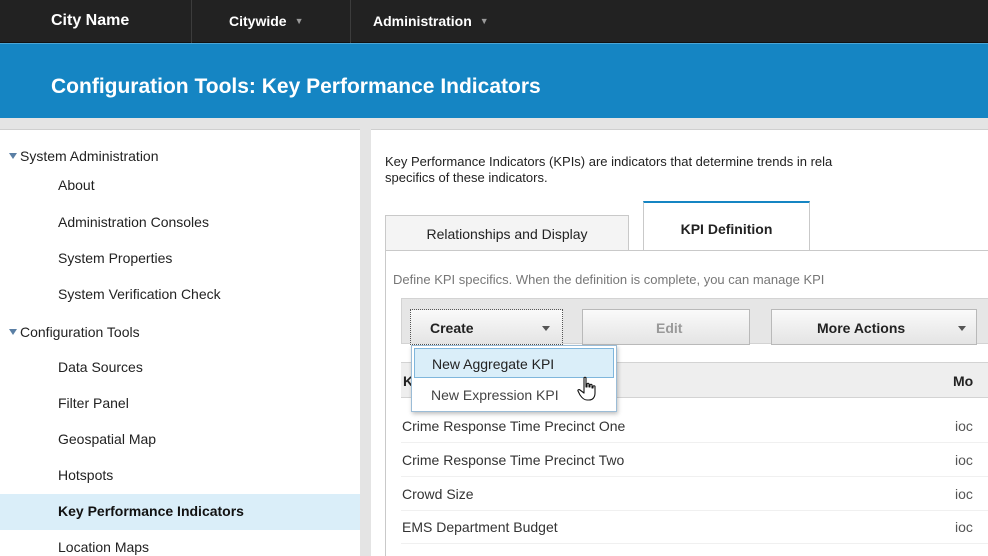  Describe the element at coordinates (494, 21) in the screenshot. I see `top-navigation-bar: City Name Citywide ▼ Administration ▼` at that location.